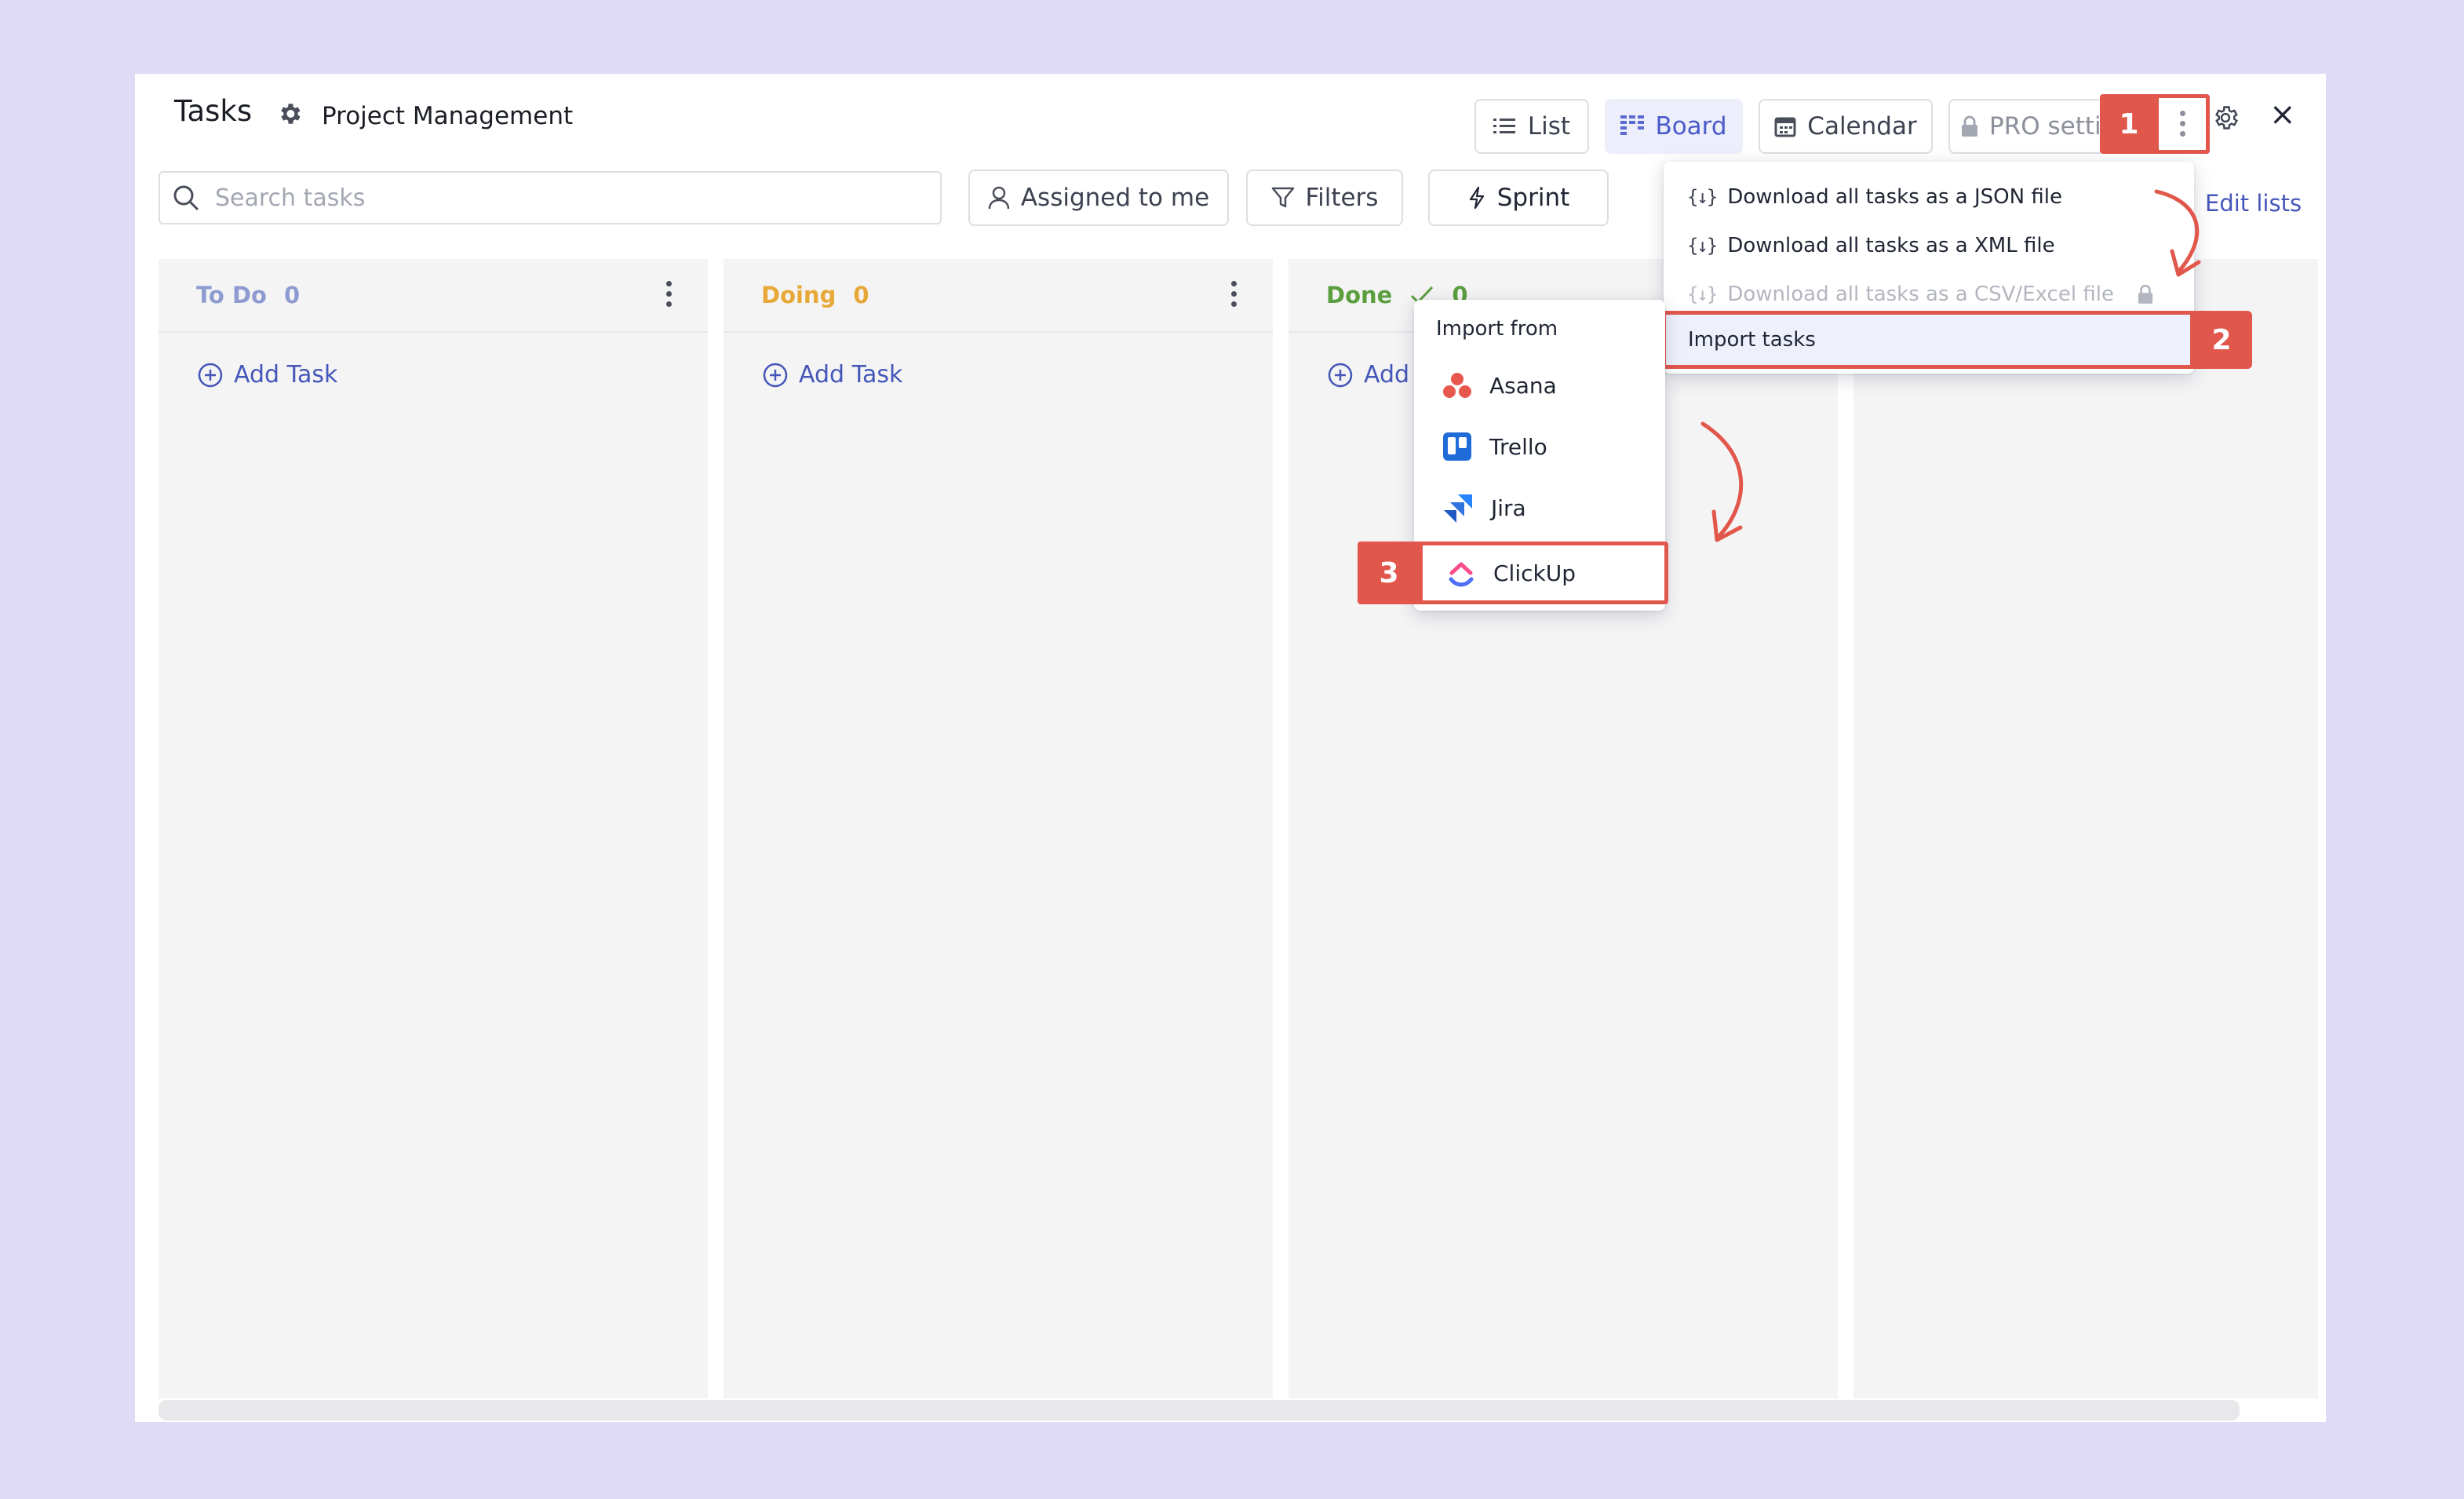  Describe the element at coordinates (1549, 126) in the screenshot. I see `view-list-label: List` at that location.